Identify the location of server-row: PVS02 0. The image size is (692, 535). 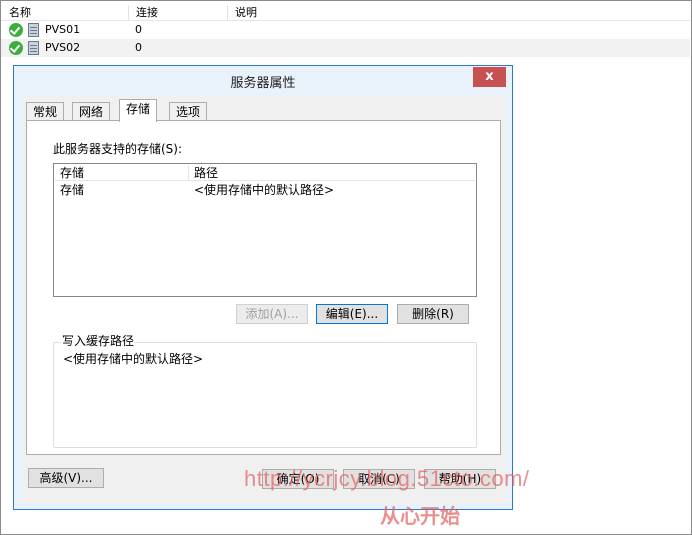
(345, 48).